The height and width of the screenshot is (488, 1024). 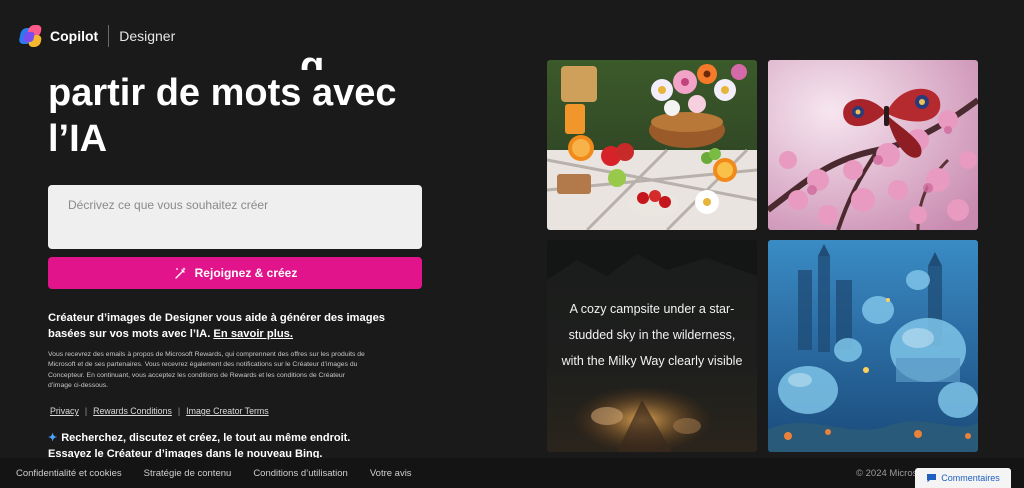 I want to click on hero-title-clipped-line: g, so click(x=238, y=52).